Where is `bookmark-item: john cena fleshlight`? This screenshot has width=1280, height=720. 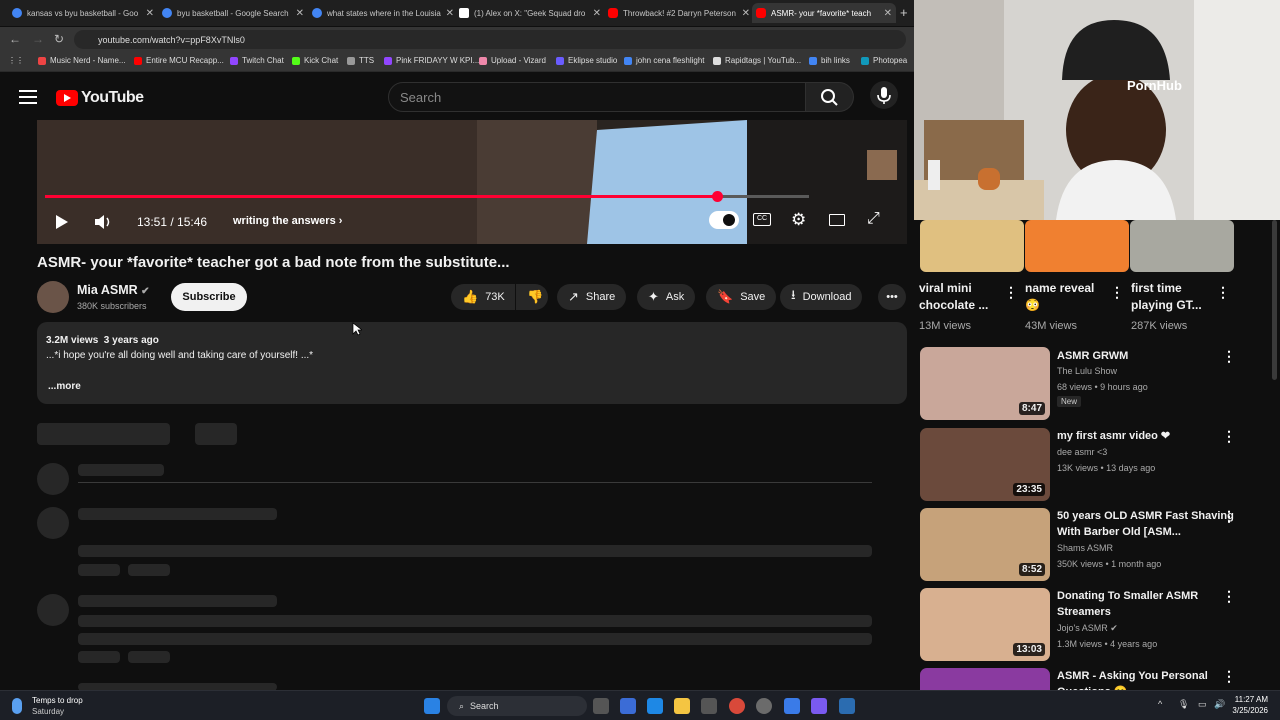
bookmark-item: john cena fleshlight is located at coordinates (664, 60).